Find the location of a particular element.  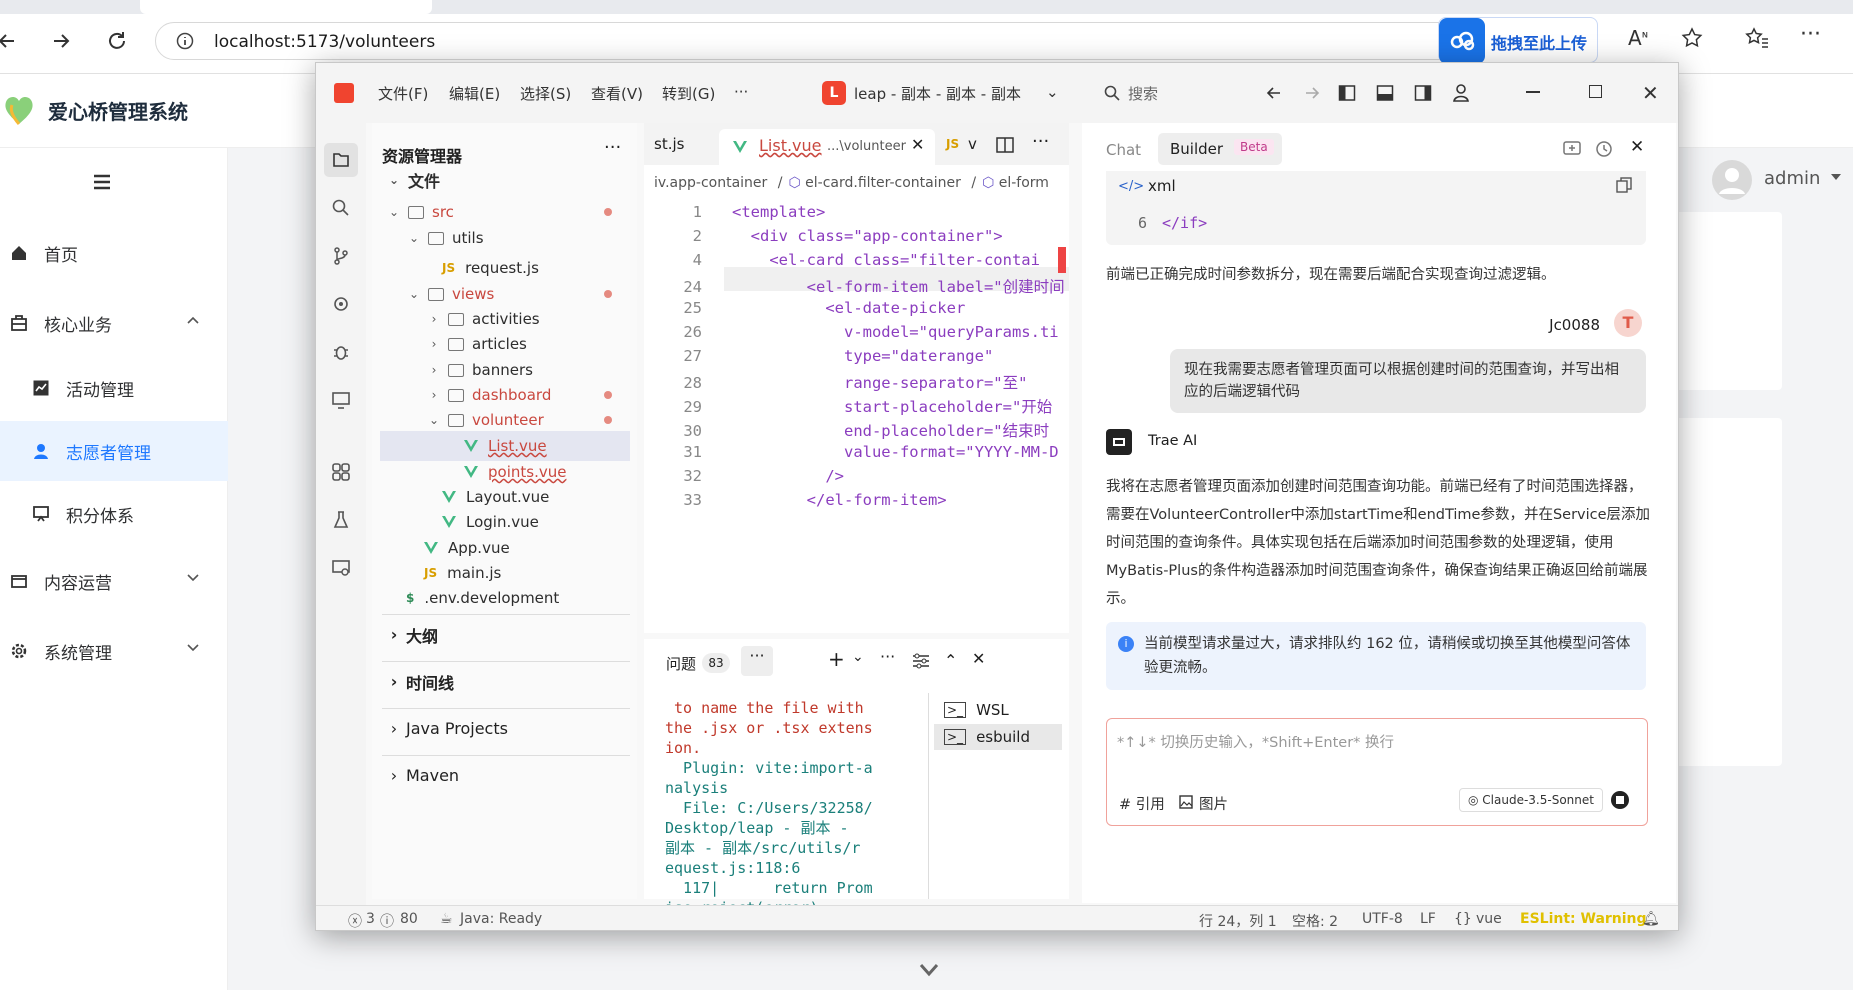

section-outline: › 大纲 is located at coordinates (506, 634).